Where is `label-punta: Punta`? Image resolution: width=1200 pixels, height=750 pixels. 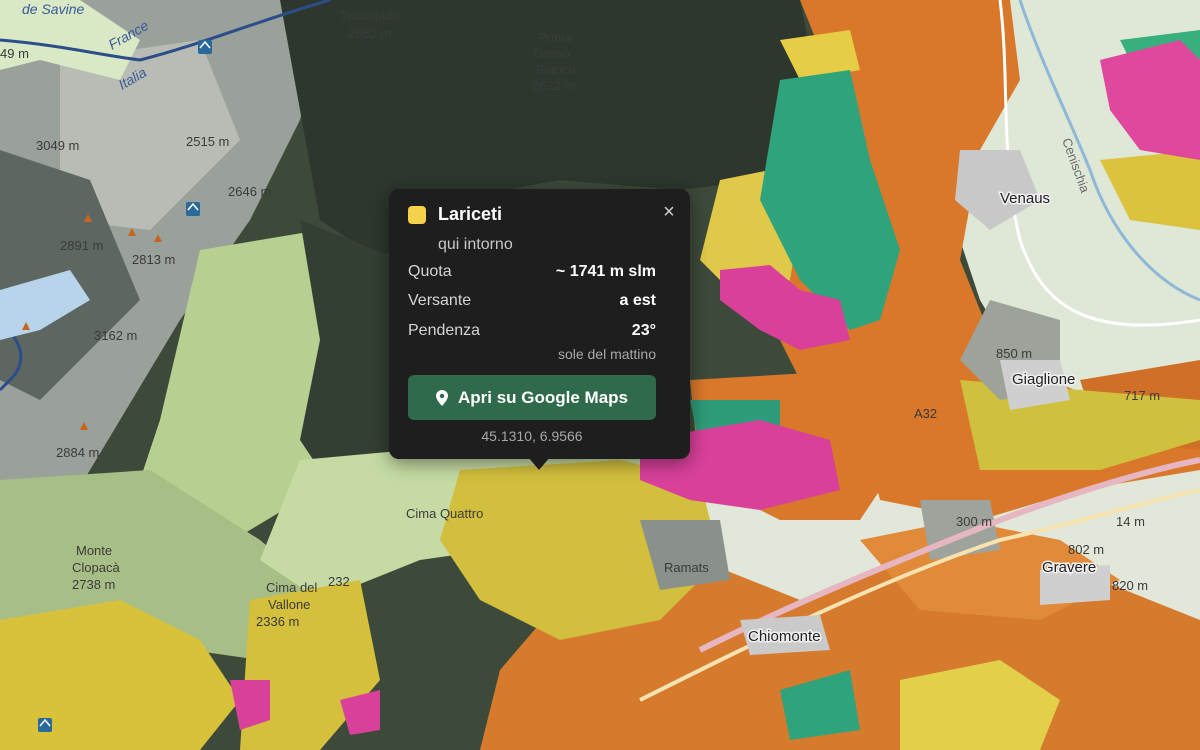 label-punta: Punta is located at coordinates (555, 37).